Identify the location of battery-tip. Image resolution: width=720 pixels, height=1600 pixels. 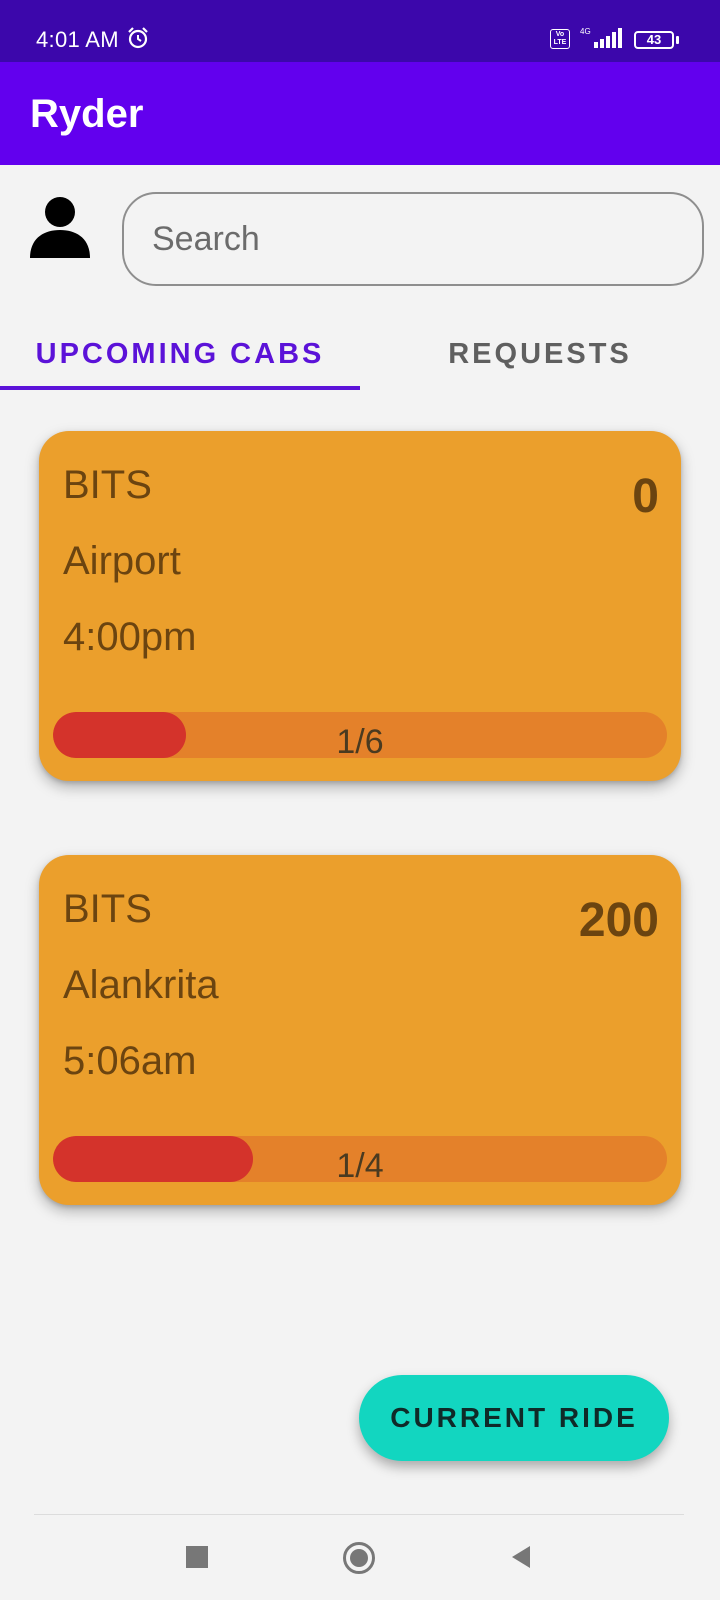
(677, 40).